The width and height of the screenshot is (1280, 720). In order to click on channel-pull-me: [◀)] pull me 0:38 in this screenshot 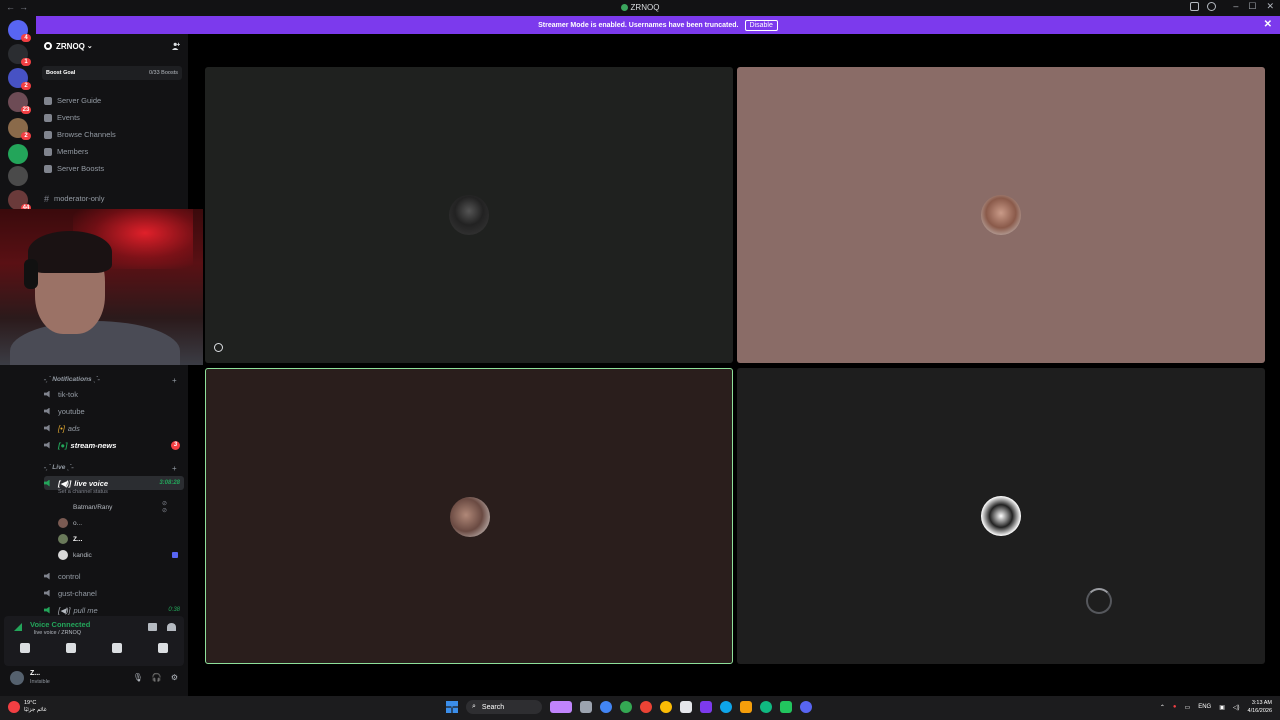, I will do `click(114, 610)`.